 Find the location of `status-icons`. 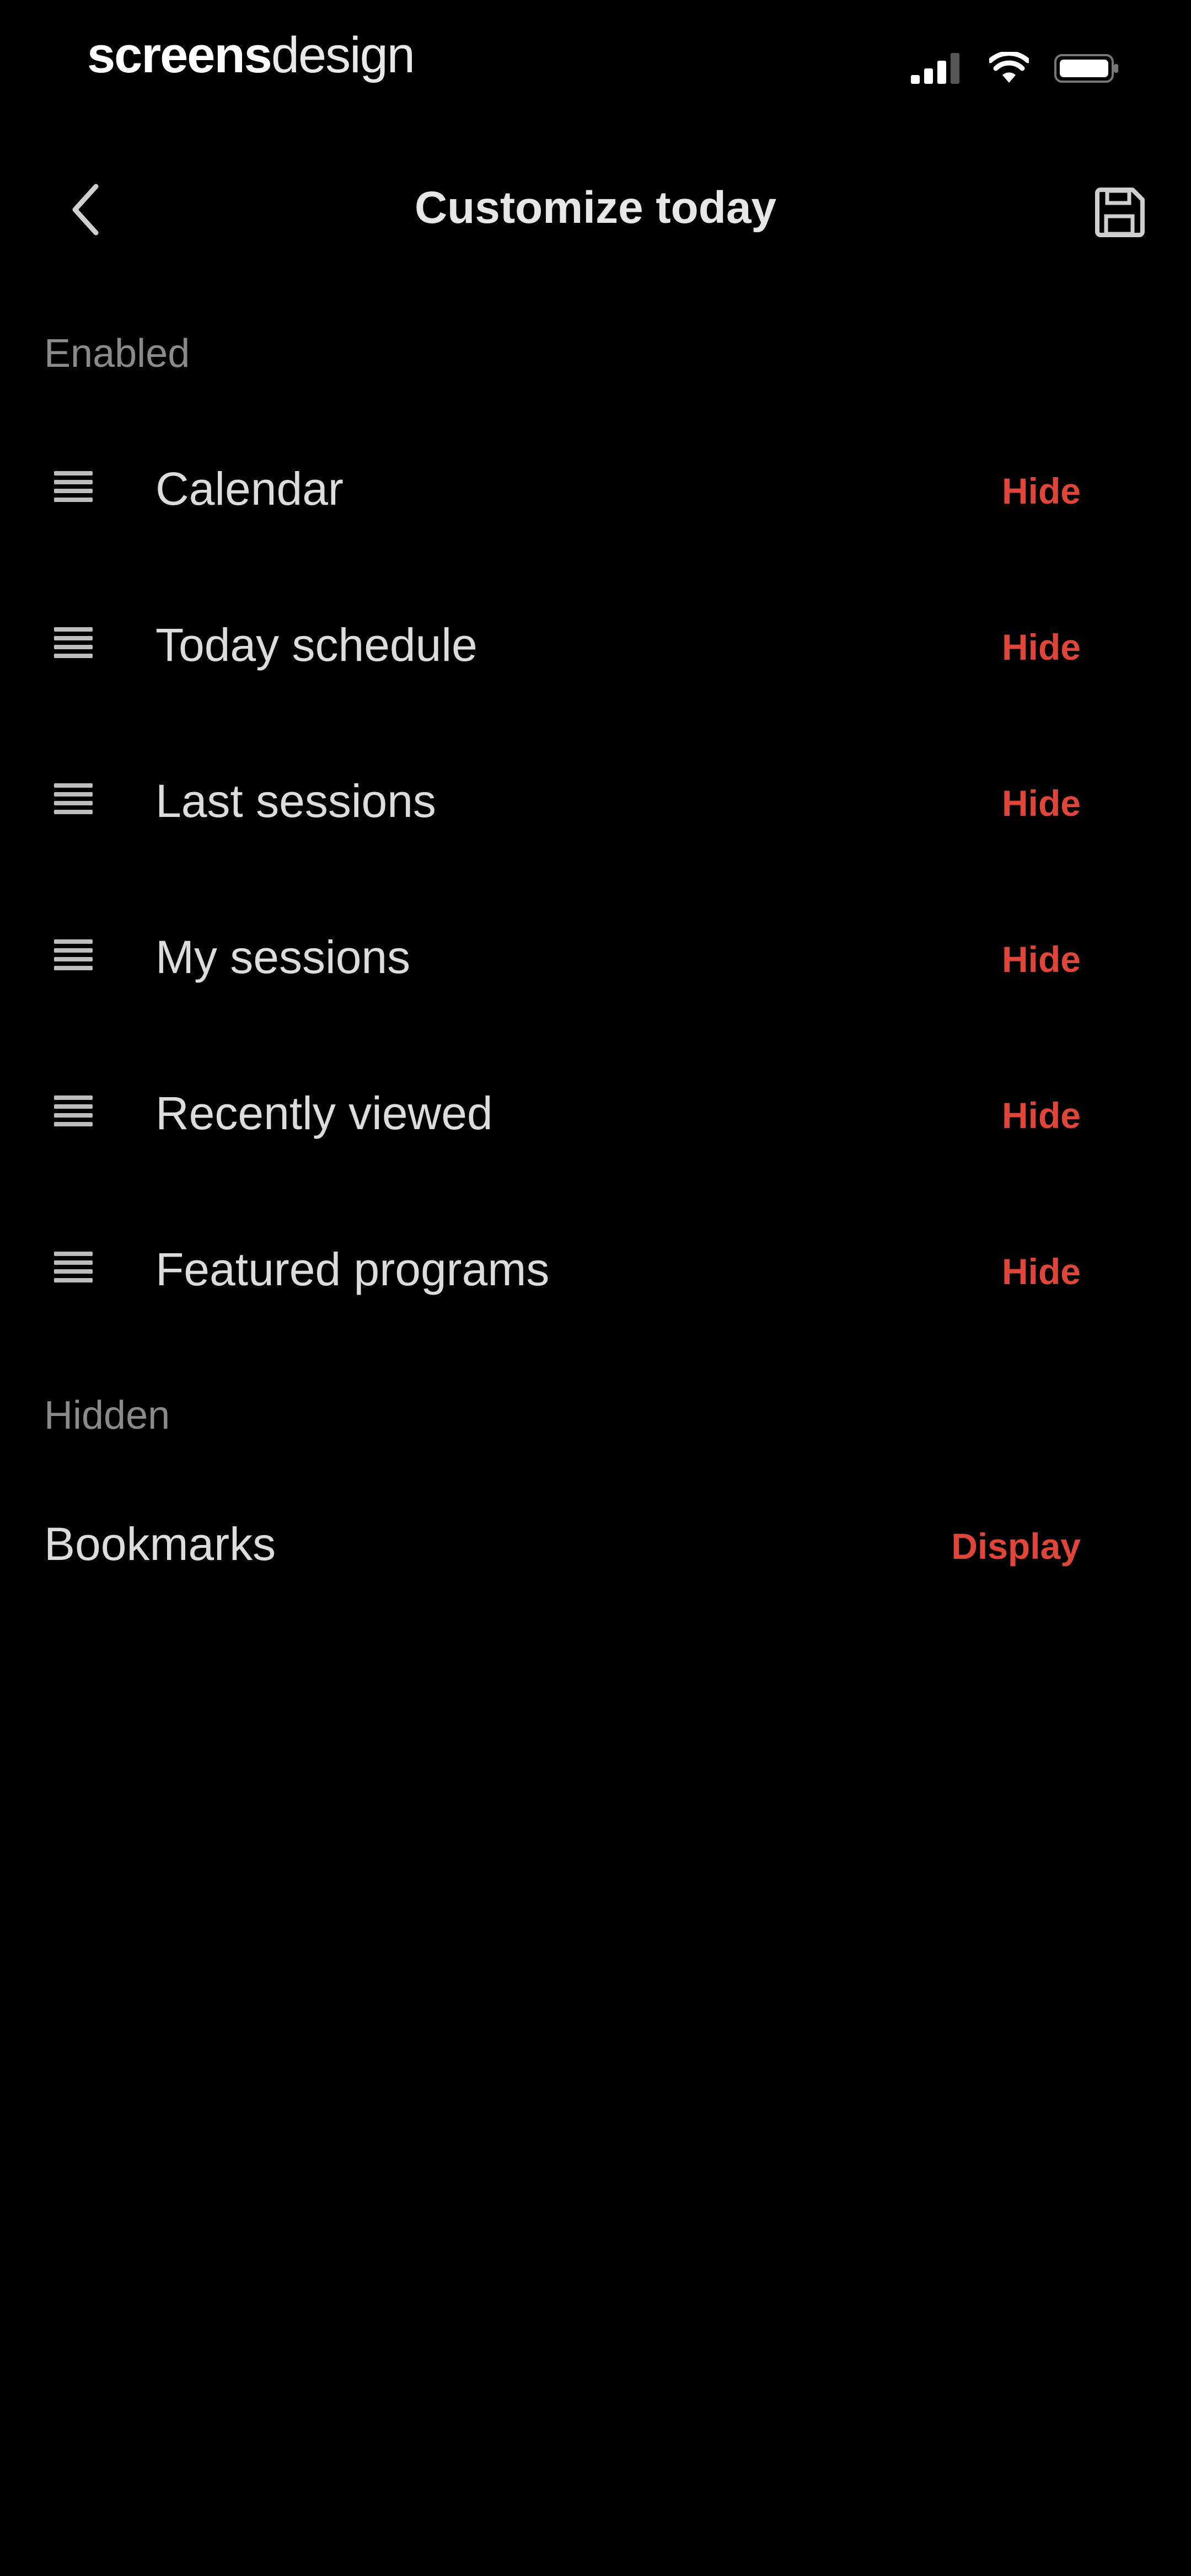

status-icons is located at coordinates (1014, 68).